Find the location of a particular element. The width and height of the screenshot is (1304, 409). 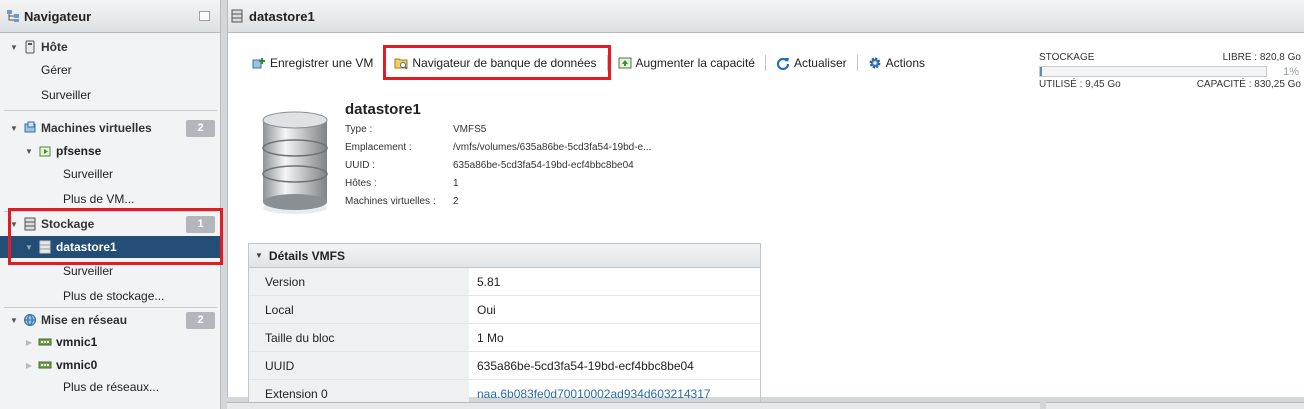

register-vm-button: Enregistrer une VM is located at coordinates (312, 63).